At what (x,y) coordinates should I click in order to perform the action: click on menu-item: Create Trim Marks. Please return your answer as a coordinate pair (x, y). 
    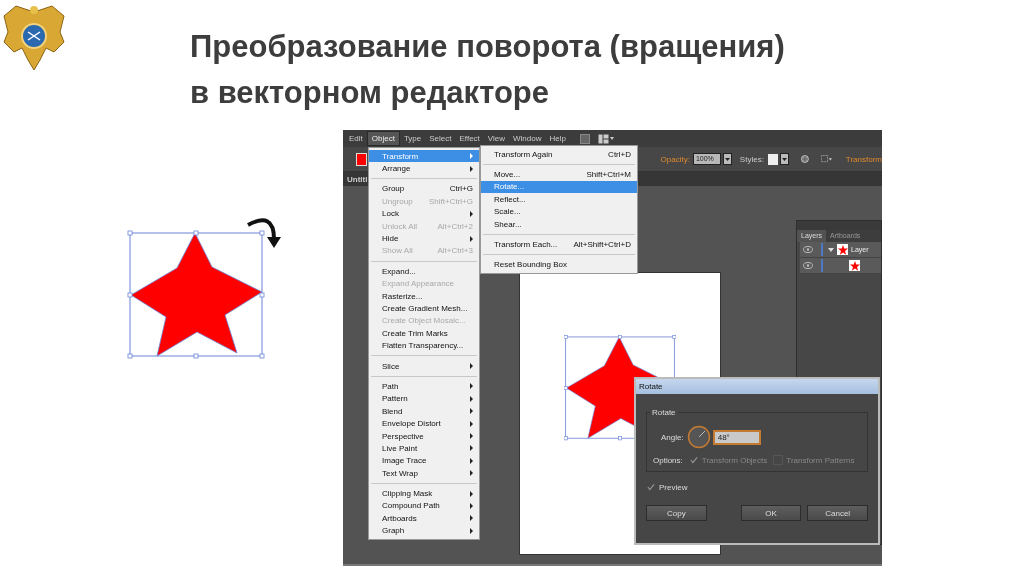
    Looking at the image, I should click on (424, 333).